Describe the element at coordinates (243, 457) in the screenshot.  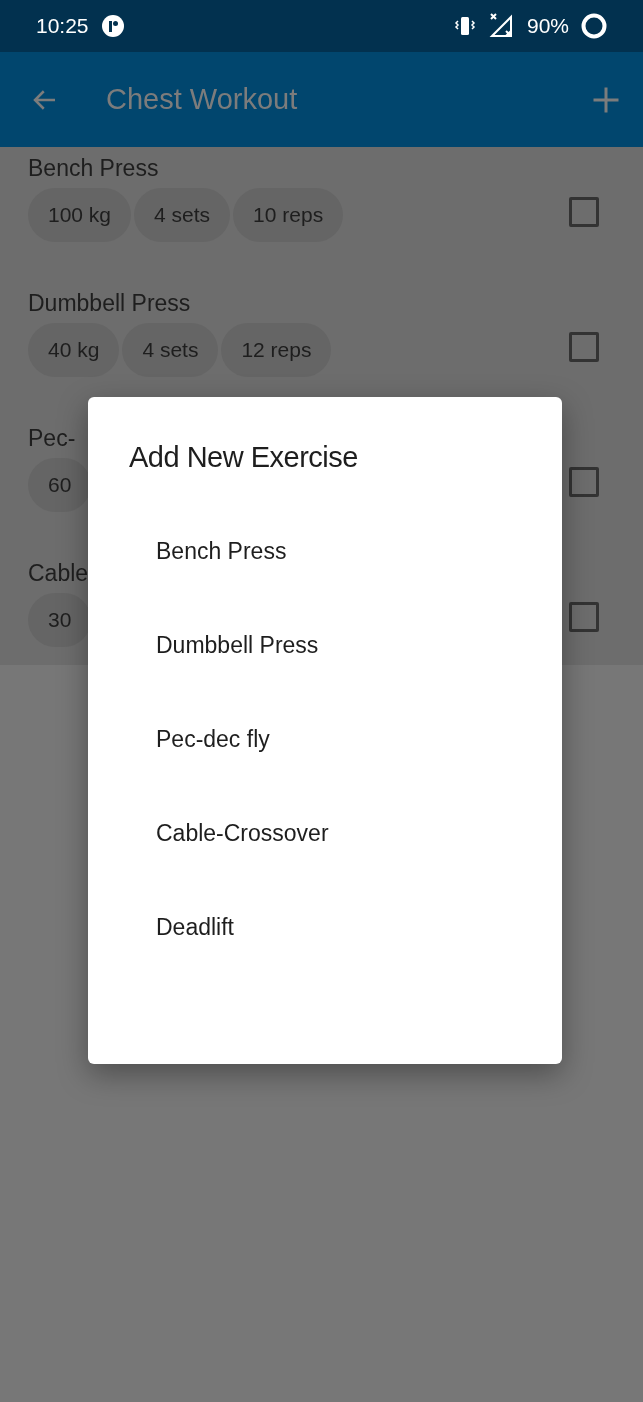
I see `dialog-title: Add New Exercise` at that location.